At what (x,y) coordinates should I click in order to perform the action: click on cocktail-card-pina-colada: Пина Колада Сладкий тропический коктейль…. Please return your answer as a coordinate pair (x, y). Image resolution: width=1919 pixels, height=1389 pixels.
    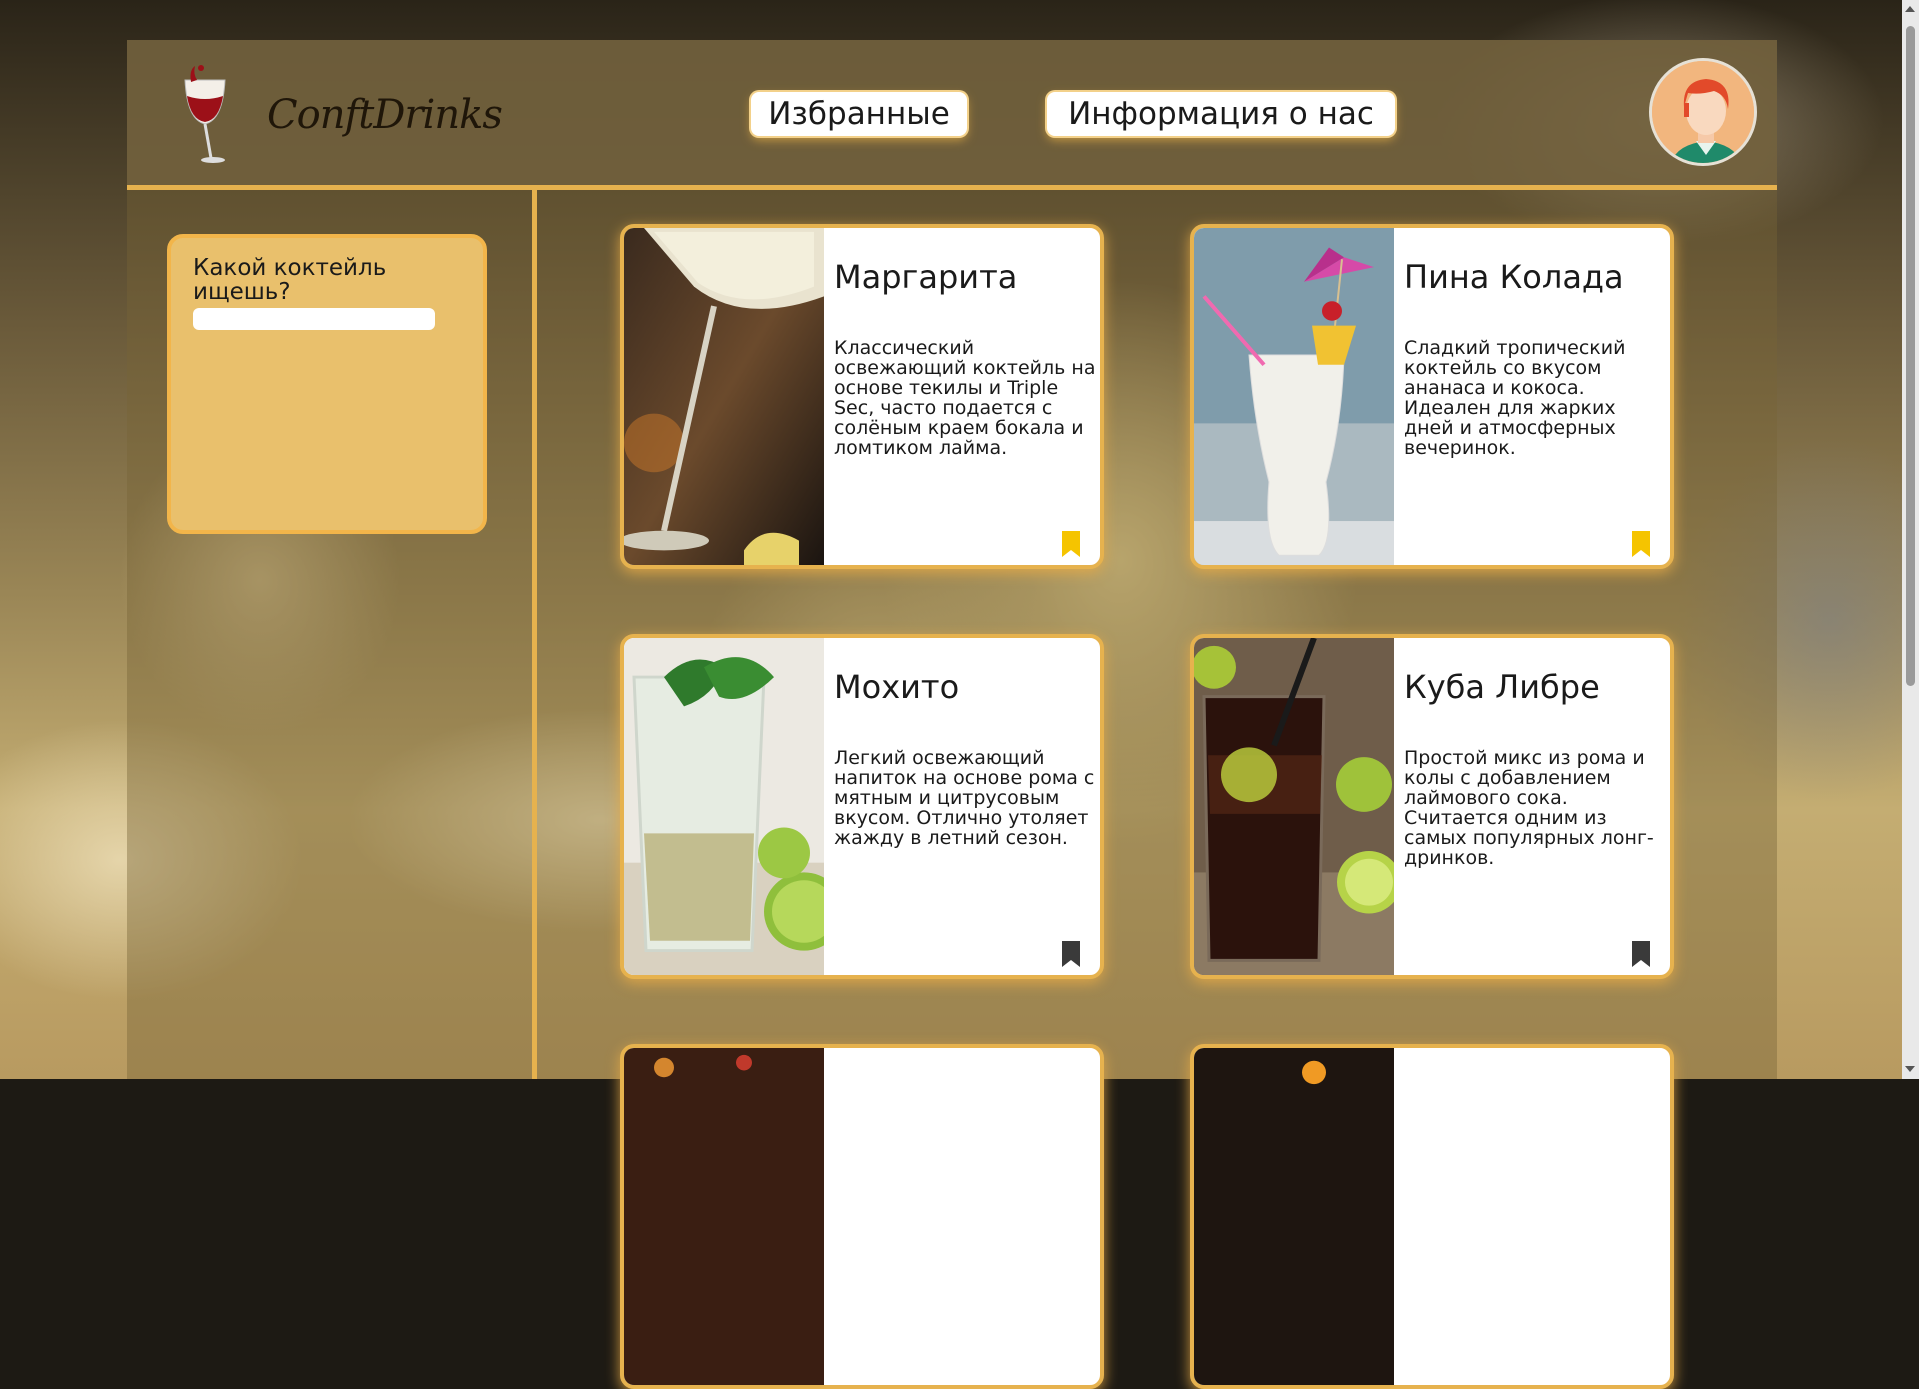
    Looking at the image, I should click on (1432, 396).